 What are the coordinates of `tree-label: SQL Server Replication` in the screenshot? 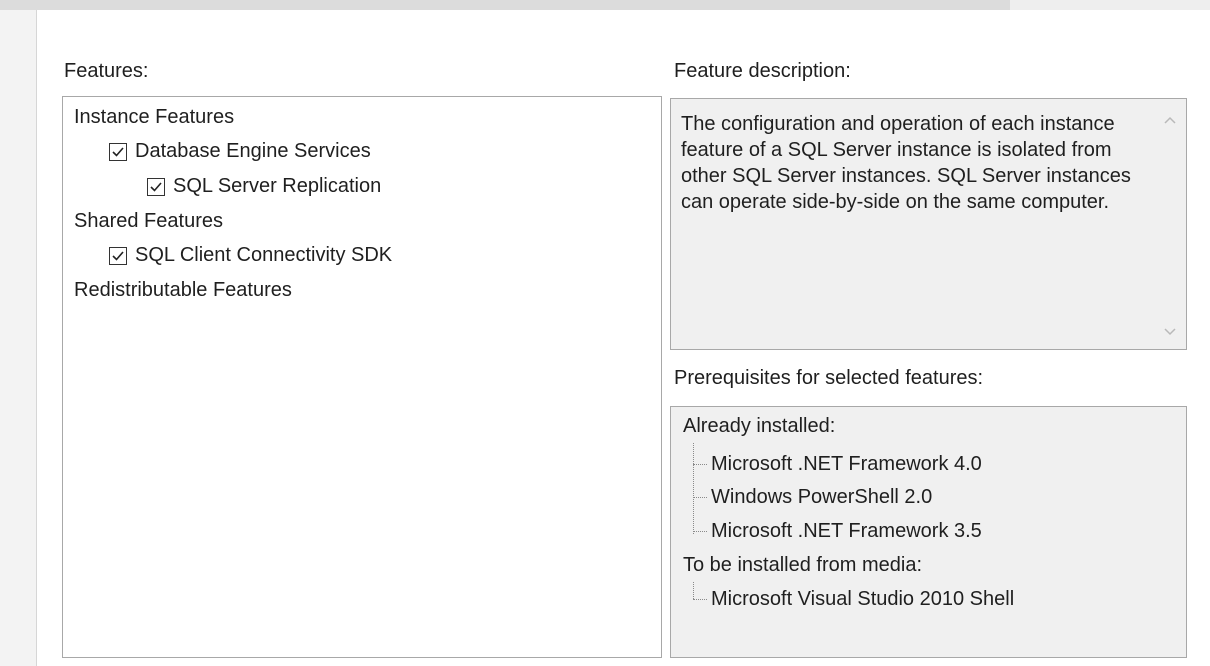 It's located at (277, 186).